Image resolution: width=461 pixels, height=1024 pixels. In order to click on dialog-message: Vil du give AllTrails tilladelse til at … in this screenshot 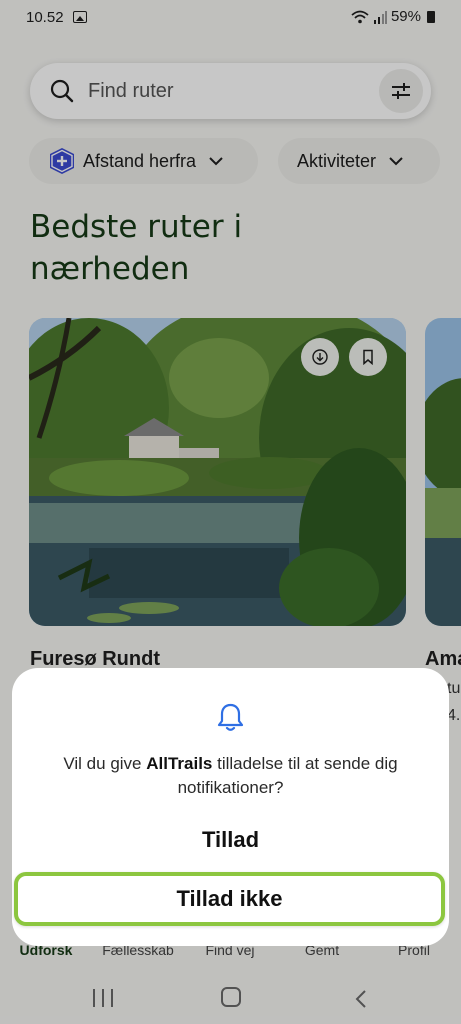, I will do `click(230, 776)`.